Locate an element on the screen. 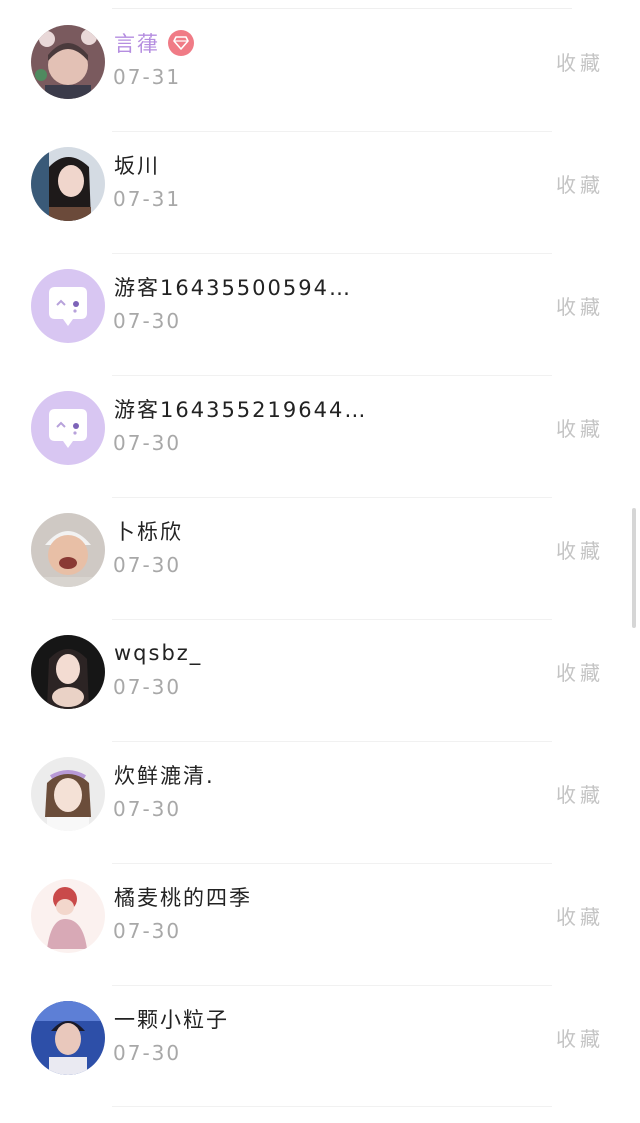  diamond-icon is located at coordinates (181, 43).